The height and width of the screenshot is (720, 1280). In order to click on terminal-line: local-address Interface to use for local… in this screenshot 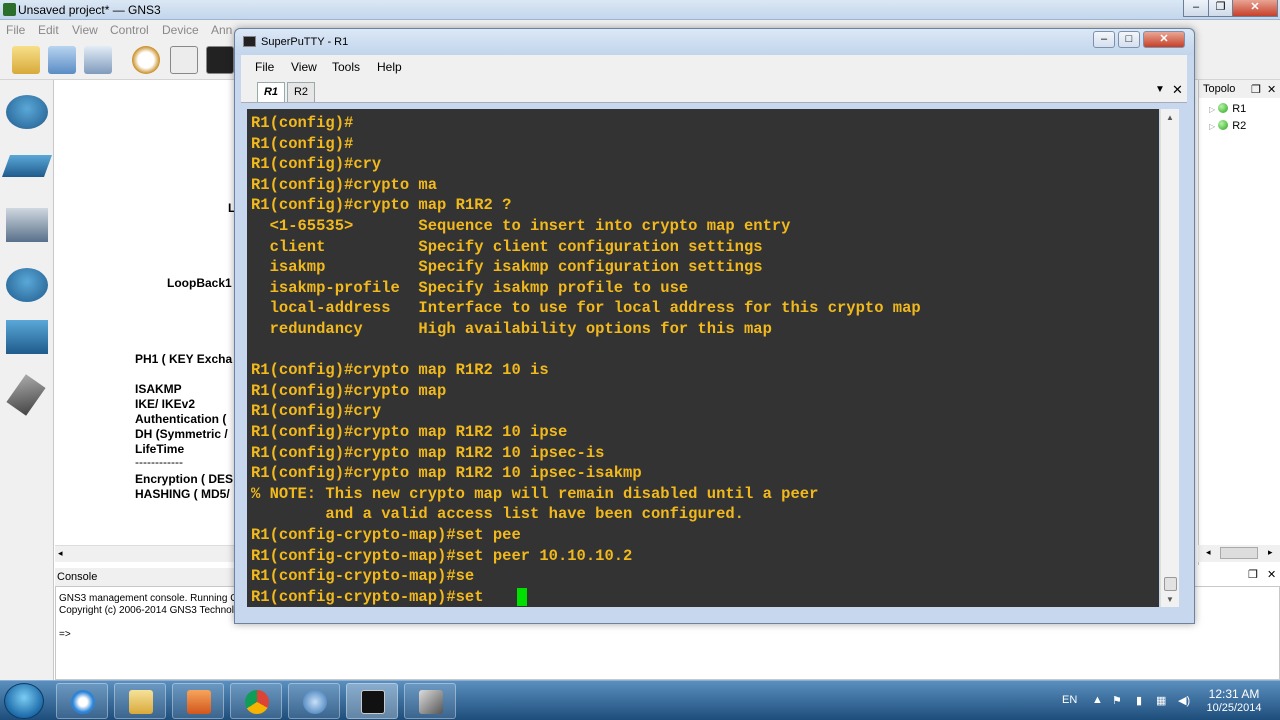, I will do `click(586, 308)`.